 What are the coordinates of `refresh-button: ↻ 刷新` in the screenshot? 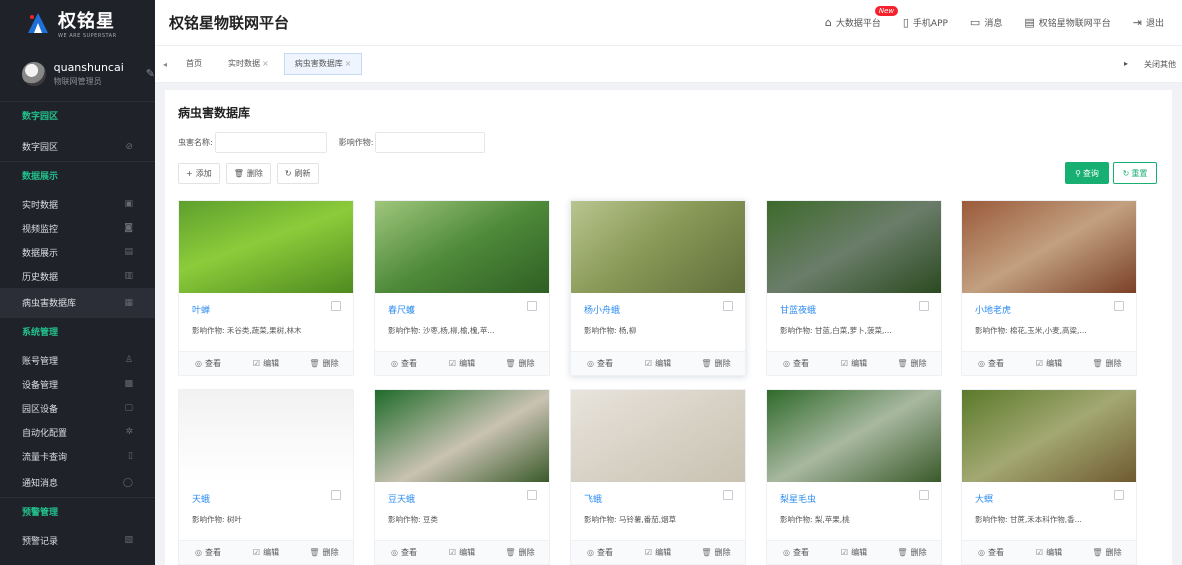 It's located at (297, 173).